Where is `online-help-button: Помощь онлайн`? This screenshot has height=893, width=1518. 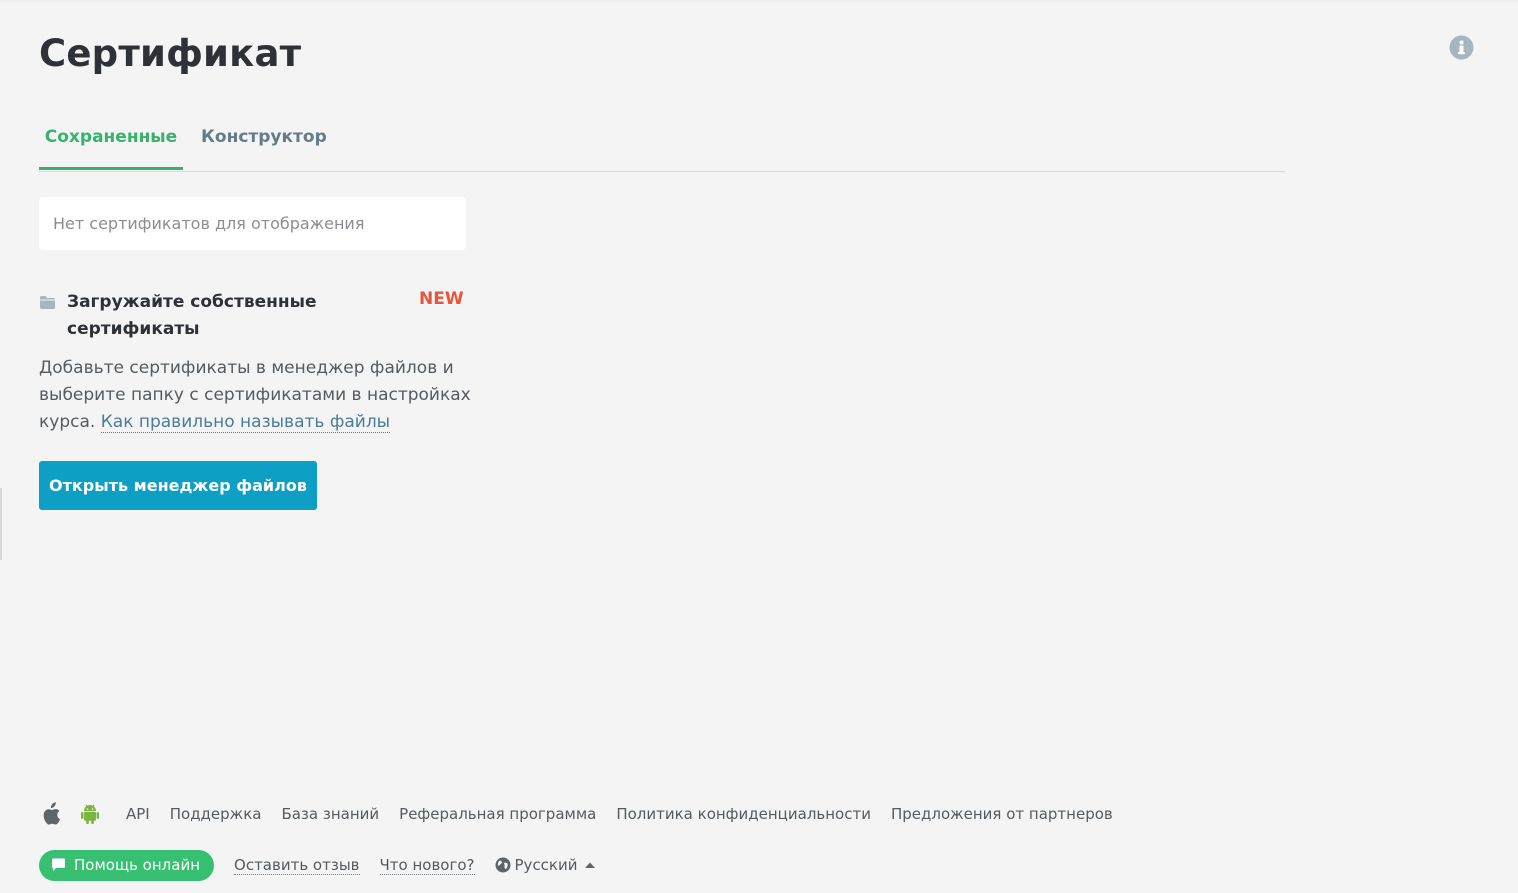 online-help-button: Помощь онлайн is located at coordinates (127, 865).